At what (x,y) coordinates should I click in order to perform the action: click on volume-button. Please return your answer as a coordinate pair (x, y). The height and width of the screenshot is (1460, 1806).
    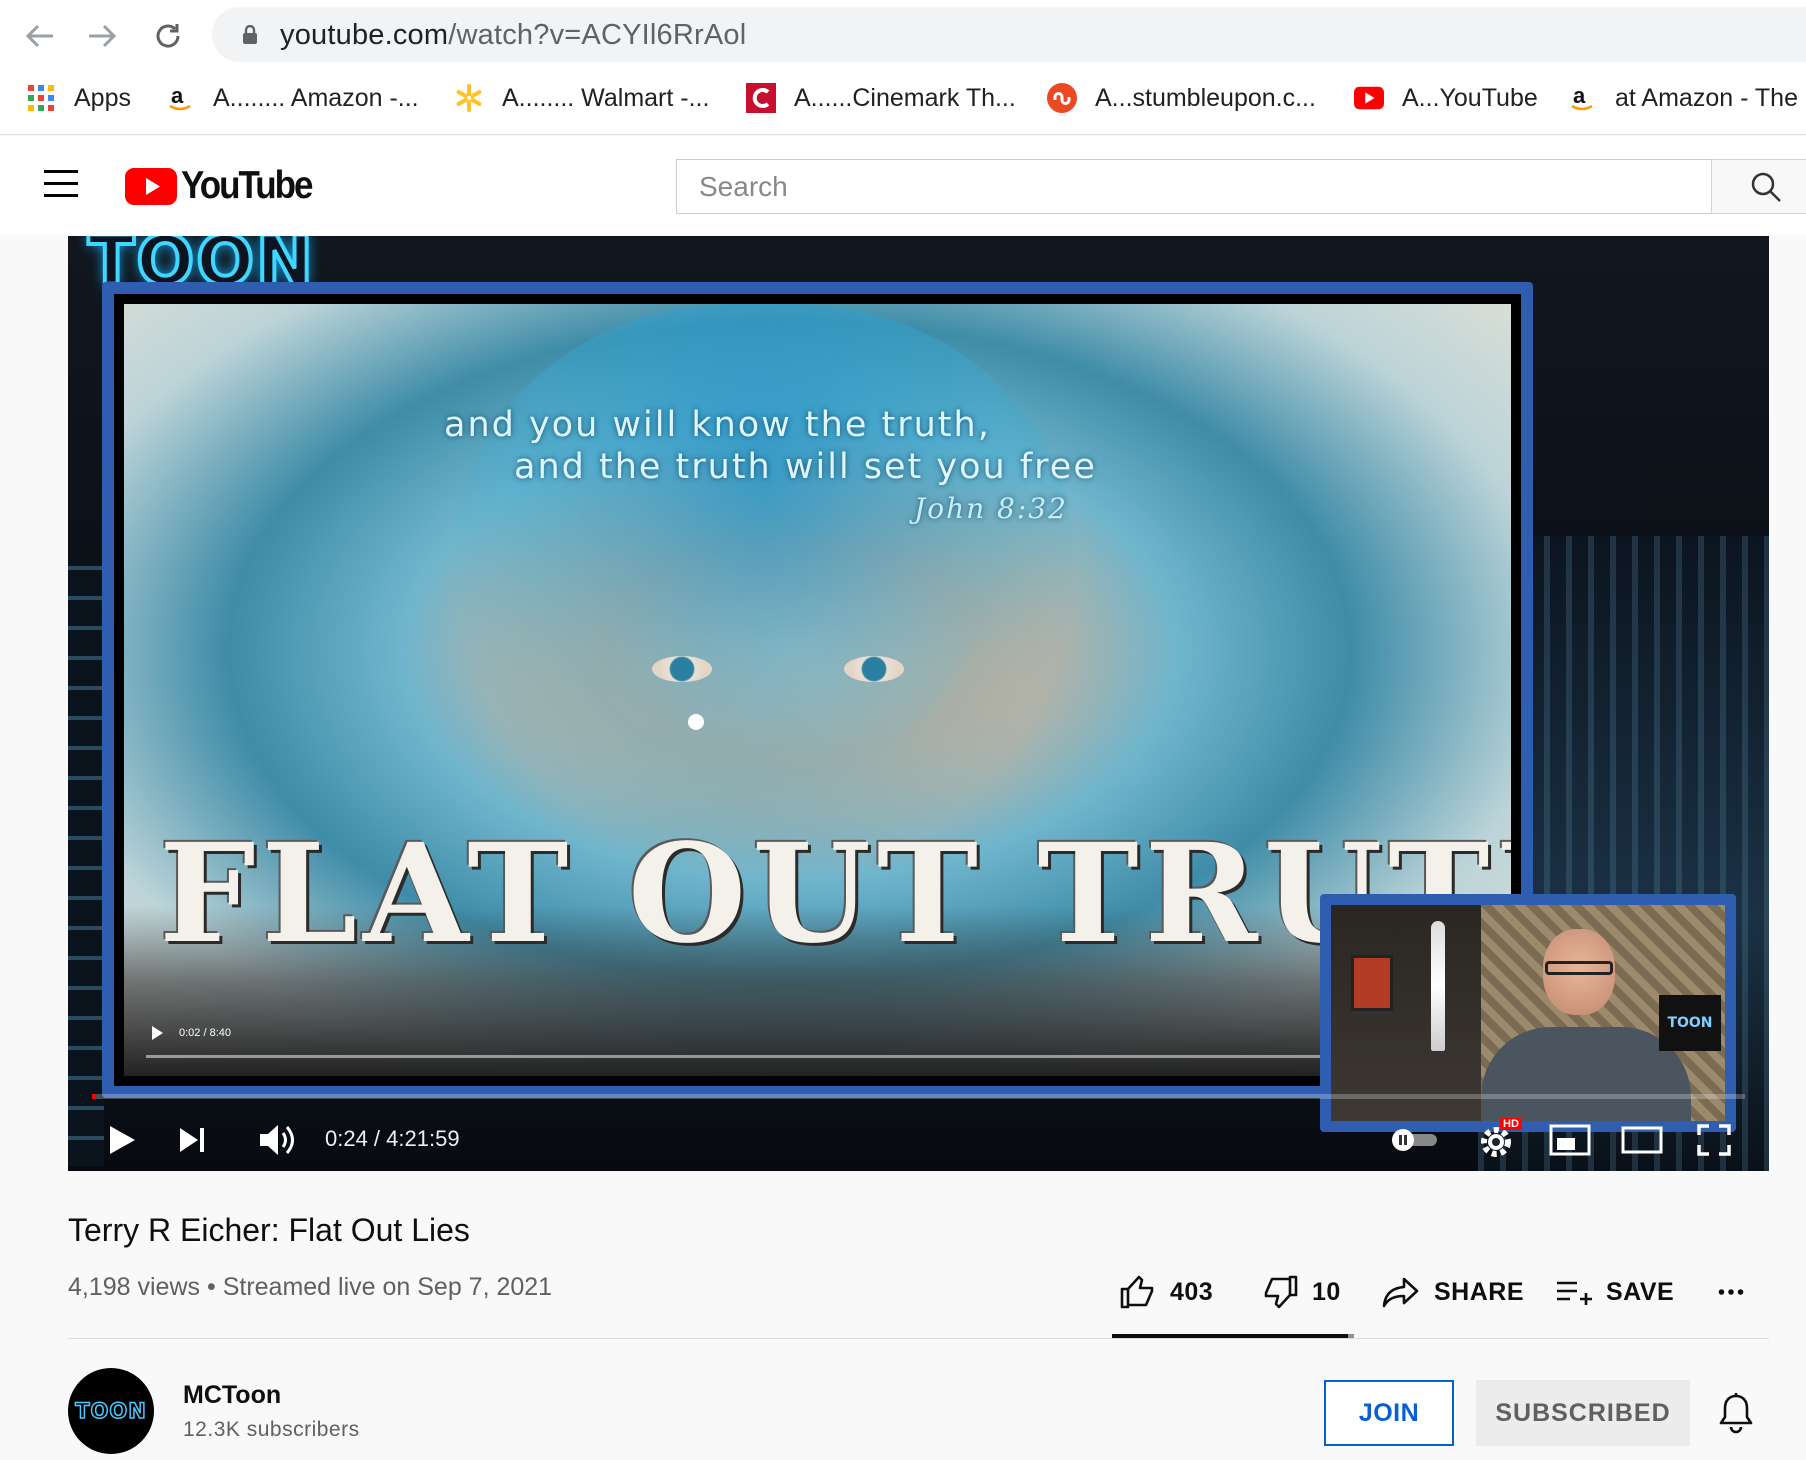
    Looking at the image, I should click on (278, 1140).